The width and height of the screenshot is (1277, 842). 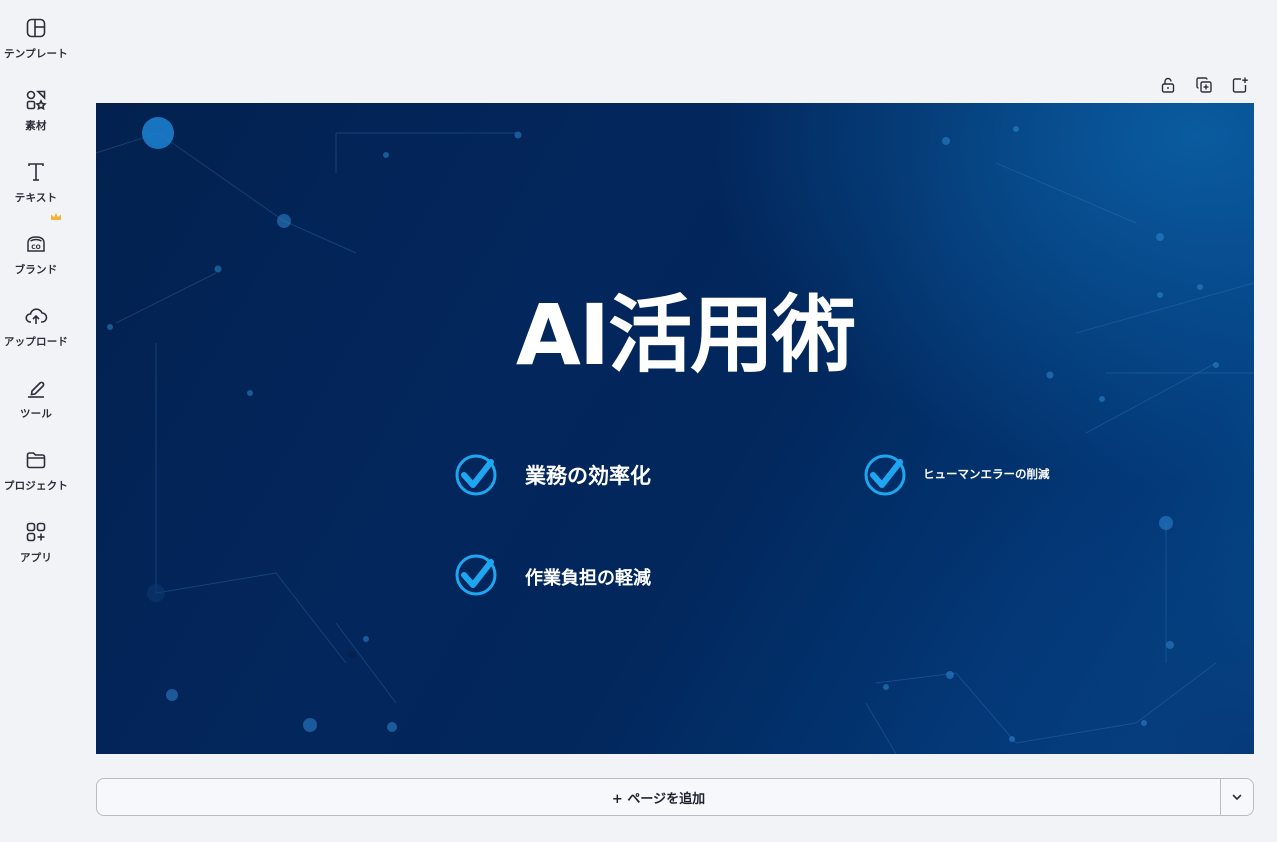 I want to click on elements-icon, so click(x=36, y=100).